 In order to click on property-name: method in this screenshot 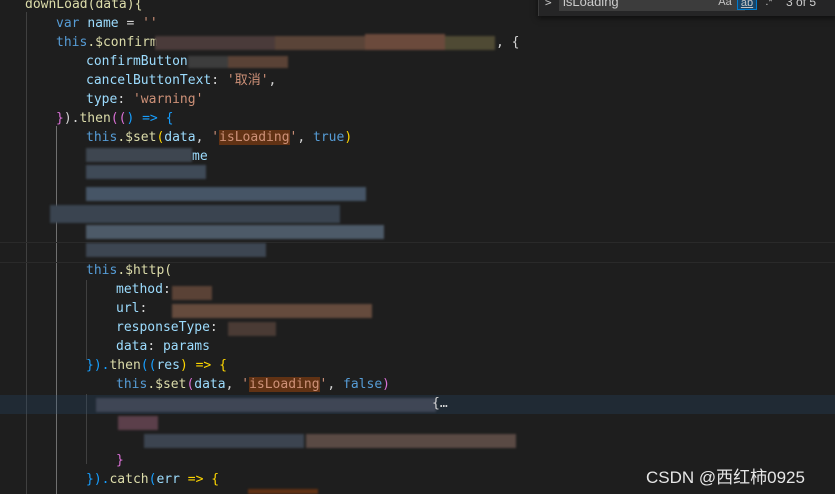, I will do `click(139, 289)`.